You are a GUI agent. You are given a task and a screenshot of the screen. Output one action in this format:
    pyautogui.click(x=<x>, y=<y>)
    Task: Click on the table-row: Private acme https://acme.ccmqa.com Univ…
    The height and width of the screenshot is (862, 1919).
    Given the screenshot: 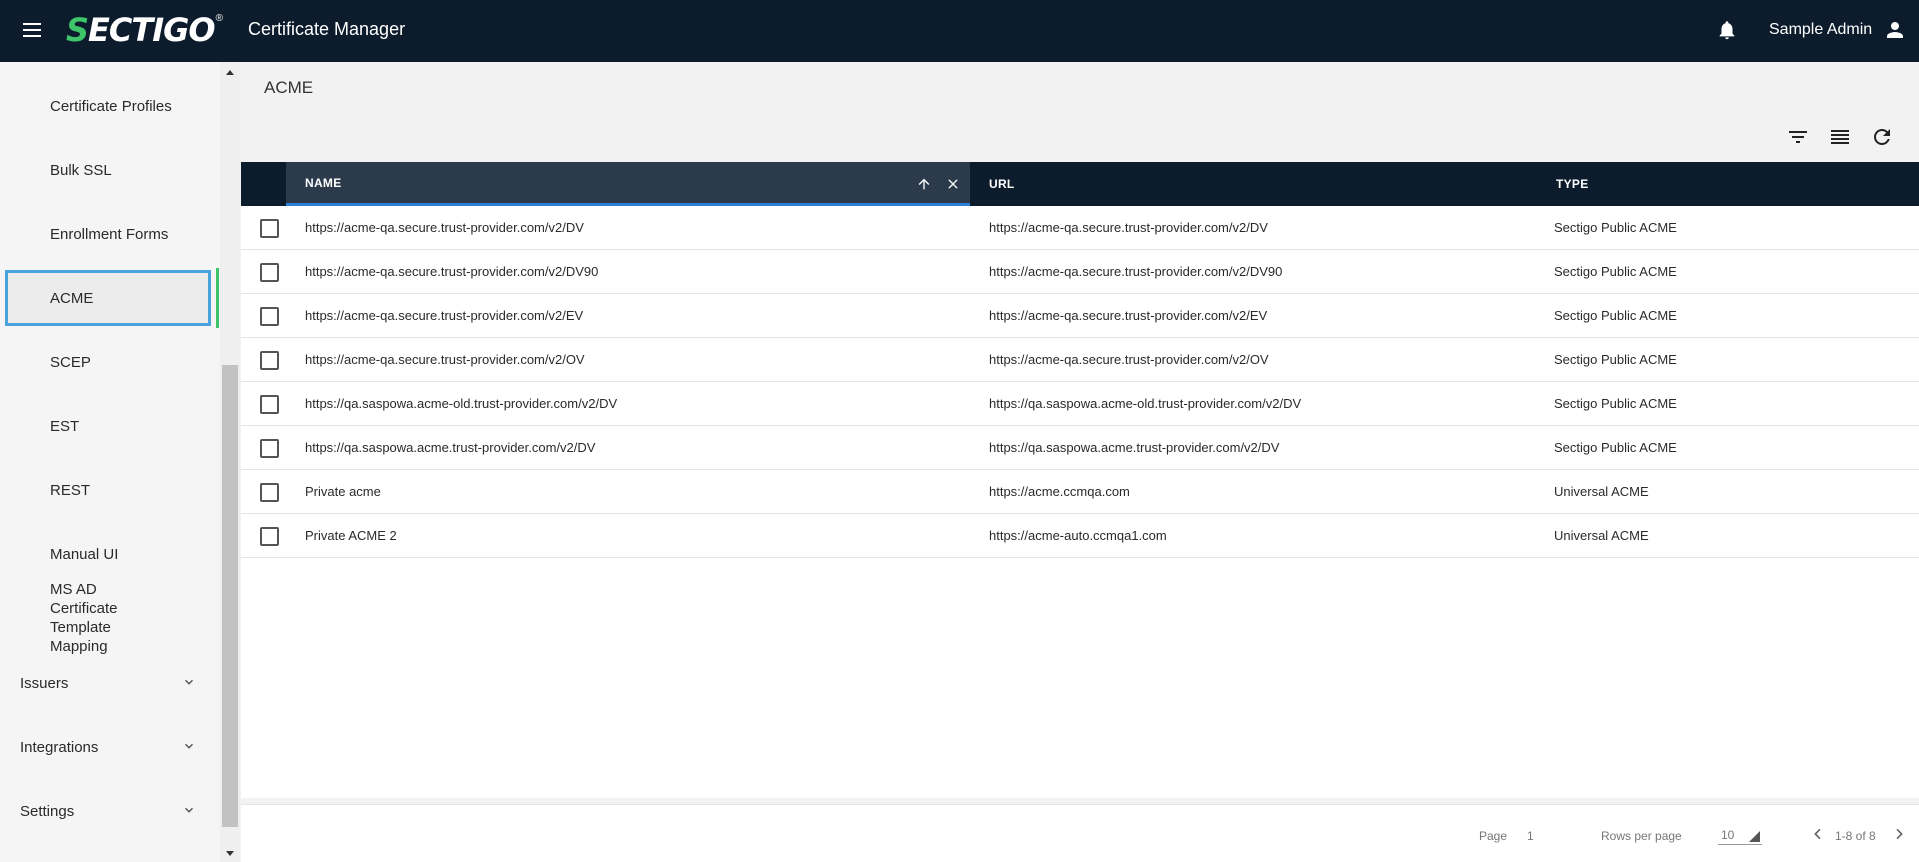 What is the action you would take?
    pyautogui.click(x=1080, y=492)
    